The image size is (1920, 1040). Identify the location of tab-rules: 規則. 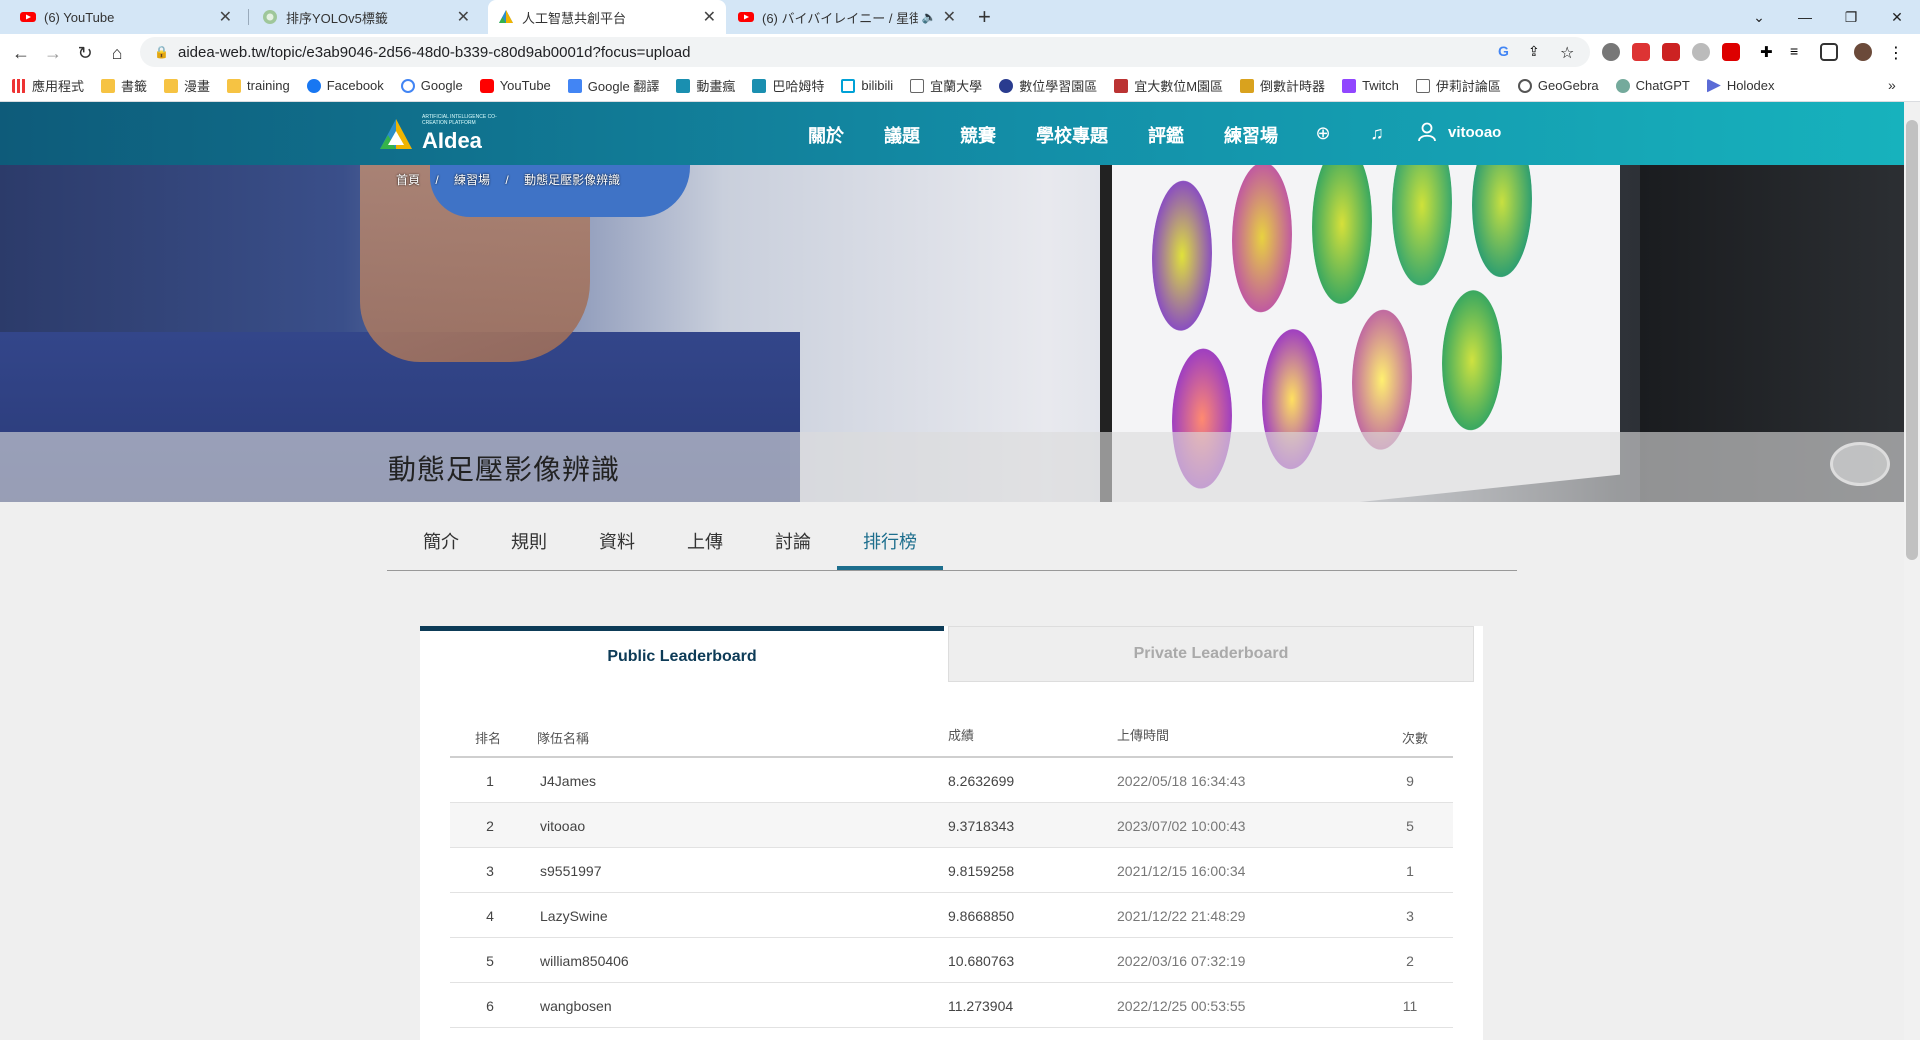
(529, 541).